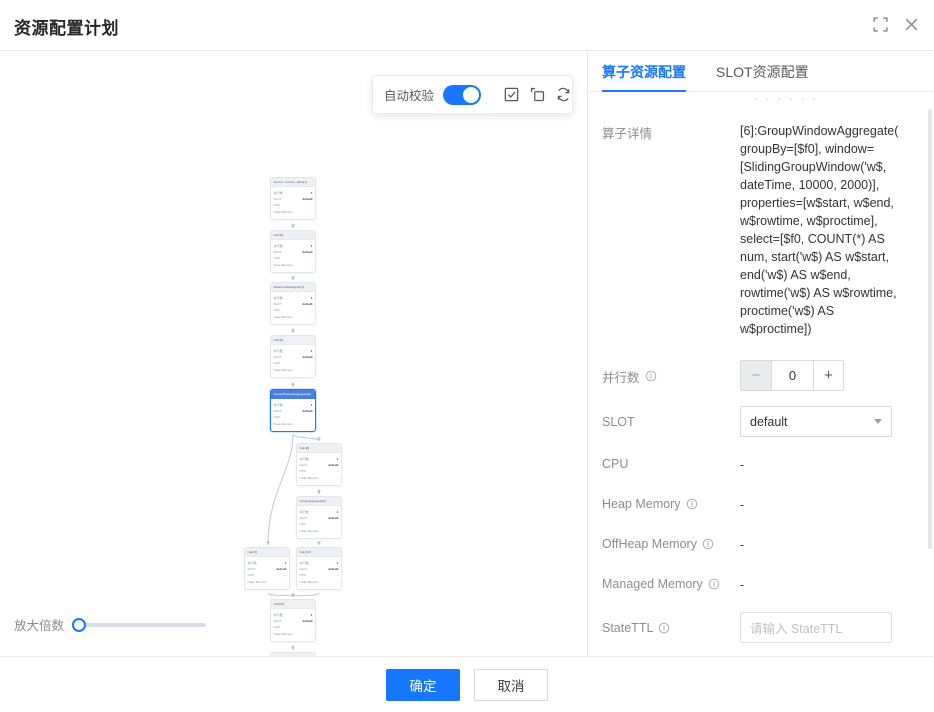 The image size is (934, 712). I want to click on cpu-label: CPU, so click(671, 463).